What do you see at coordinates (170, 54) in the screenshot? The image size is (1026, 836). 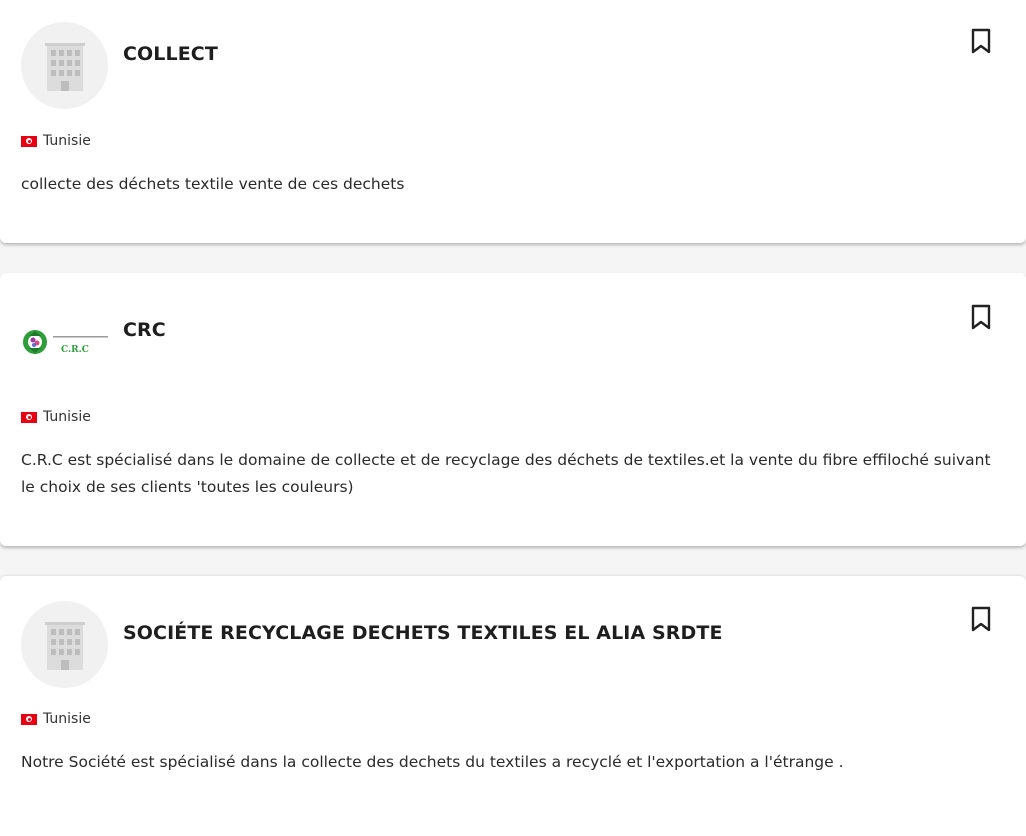 I see `company-name: COLLECT` at bounding box center [170, 54].